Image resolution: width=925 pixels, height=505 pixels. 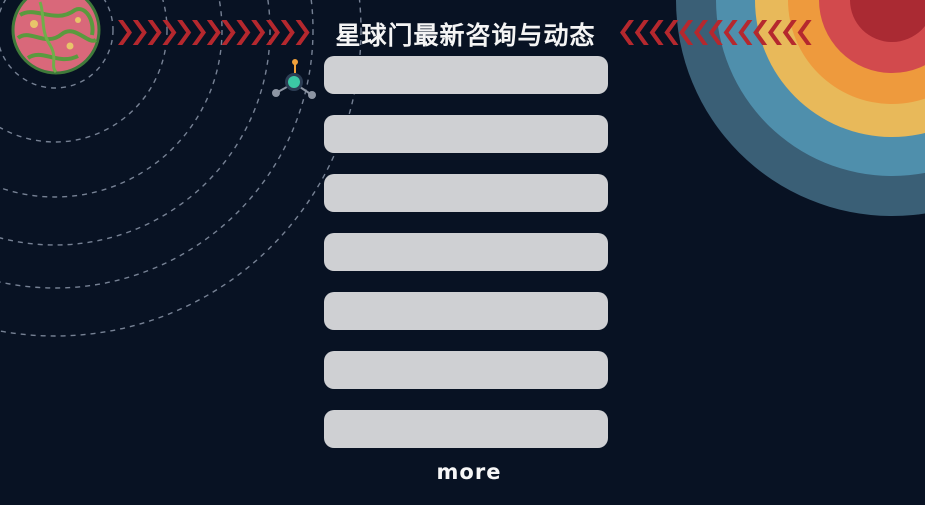 I want to click on planet-icon, so click(x=56, y=37).